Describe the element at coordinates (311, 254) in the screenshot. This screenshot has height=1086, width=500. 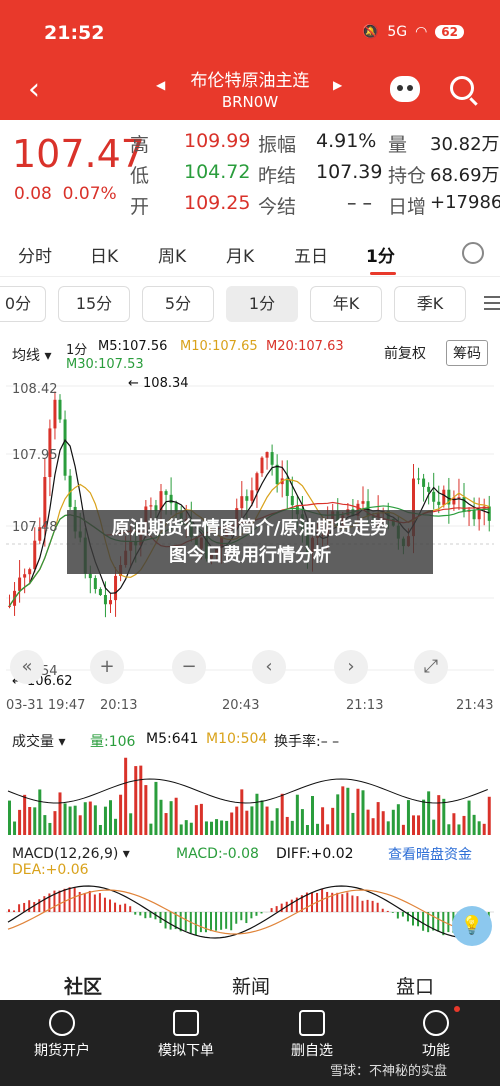
I see `tab-five-day: 五日` at that location.